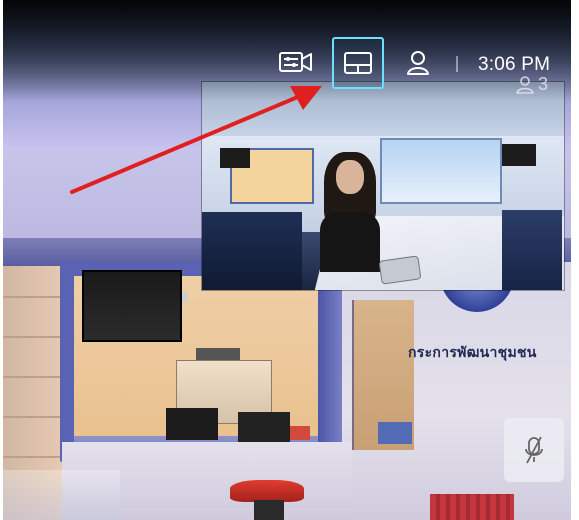  What do you see at coordinates (60, 495) in the screenshot?
I see `glass-panel` at bounding box center [60, 495].